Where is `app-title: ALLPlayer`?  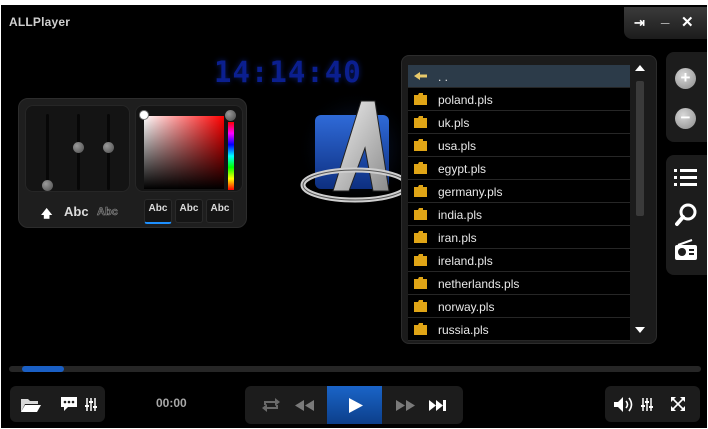 app-title: ALLPlayer is located at coordinates (40, 22).